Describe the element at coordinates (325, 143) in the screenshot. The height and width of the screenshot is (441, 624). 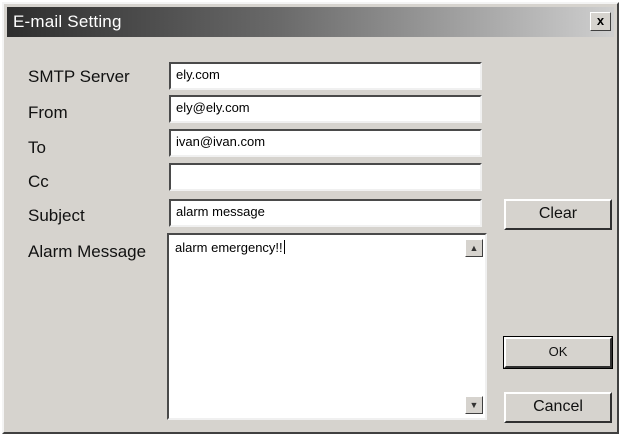
I see `to-input: ivan@ivan.com` at that location.